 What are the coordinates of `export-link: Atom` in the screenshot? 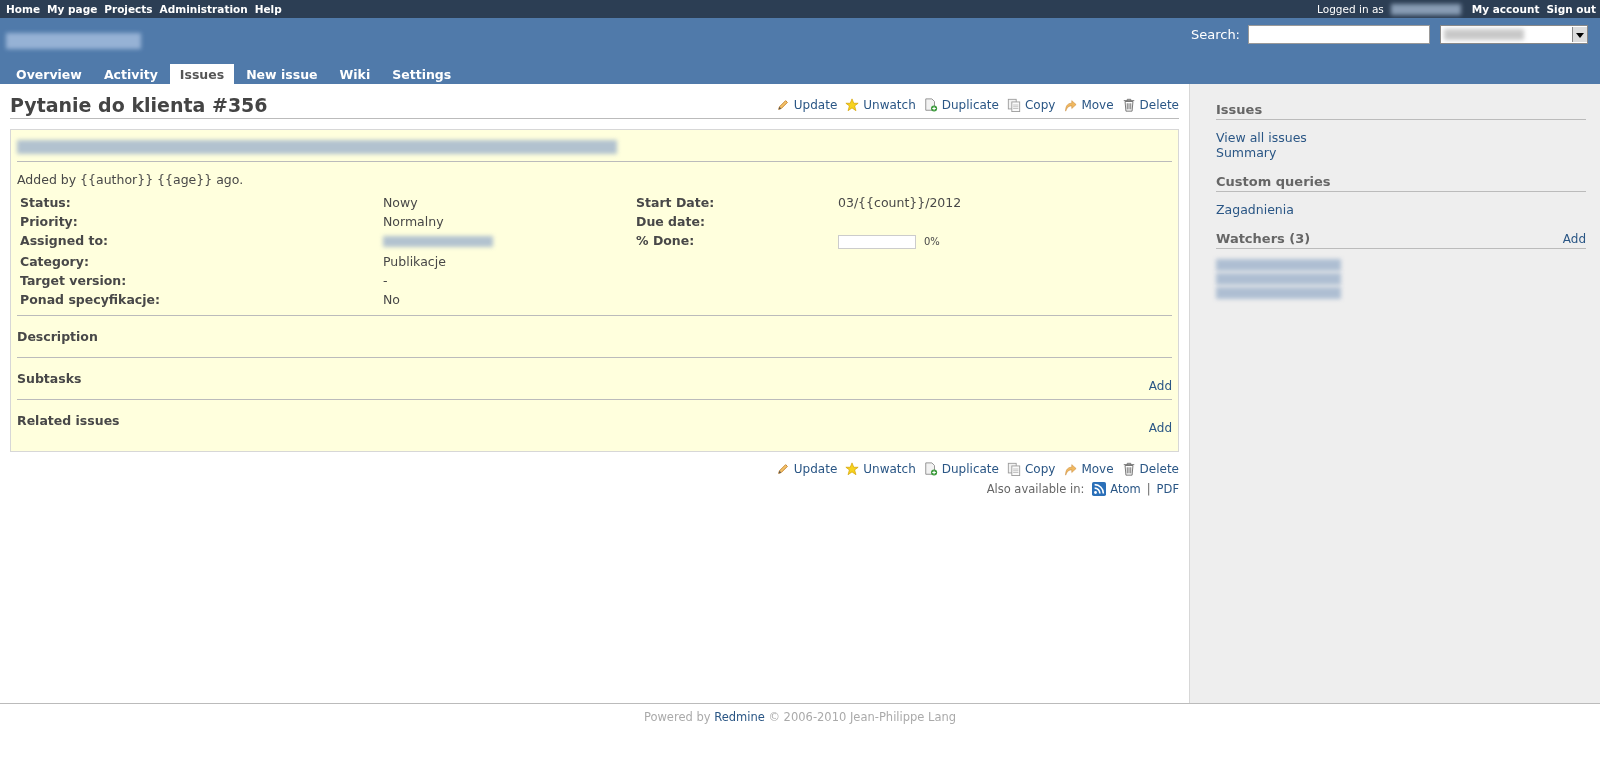 It's located at (1125, 489).